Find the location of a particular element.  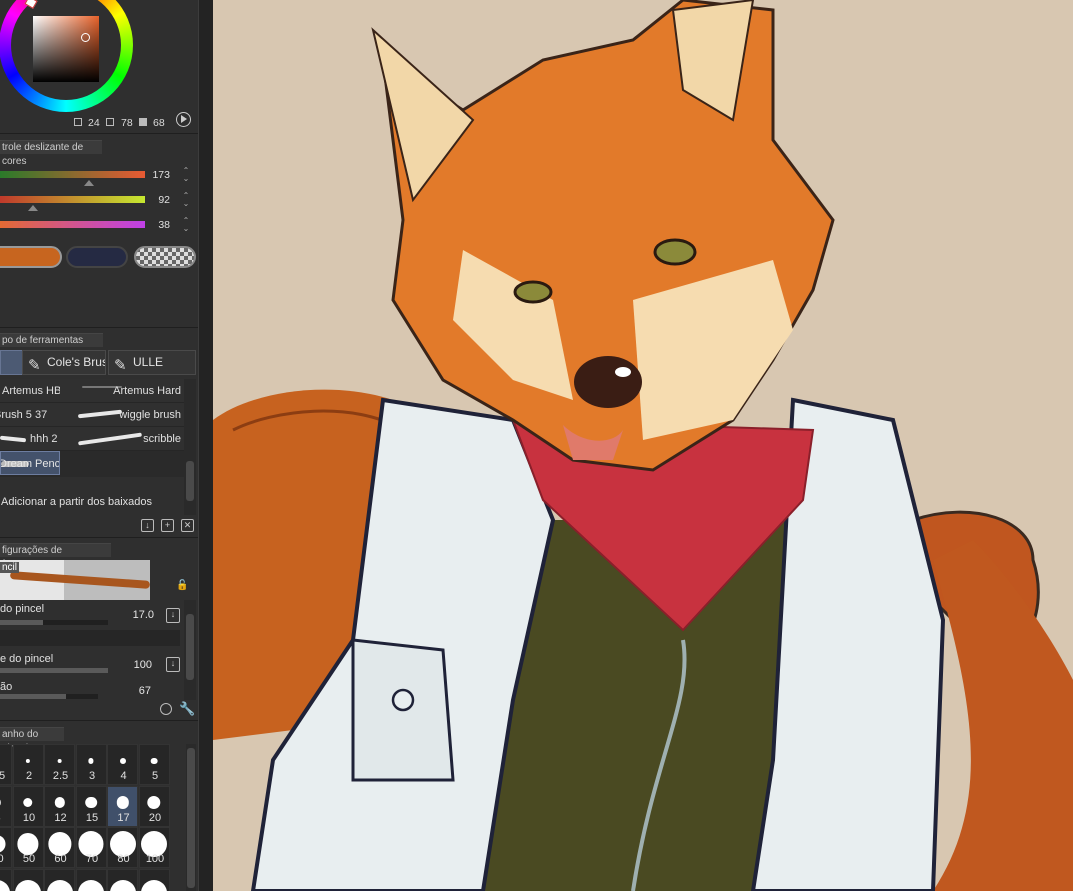

saturation-icon is located at coordinates (110, 122).